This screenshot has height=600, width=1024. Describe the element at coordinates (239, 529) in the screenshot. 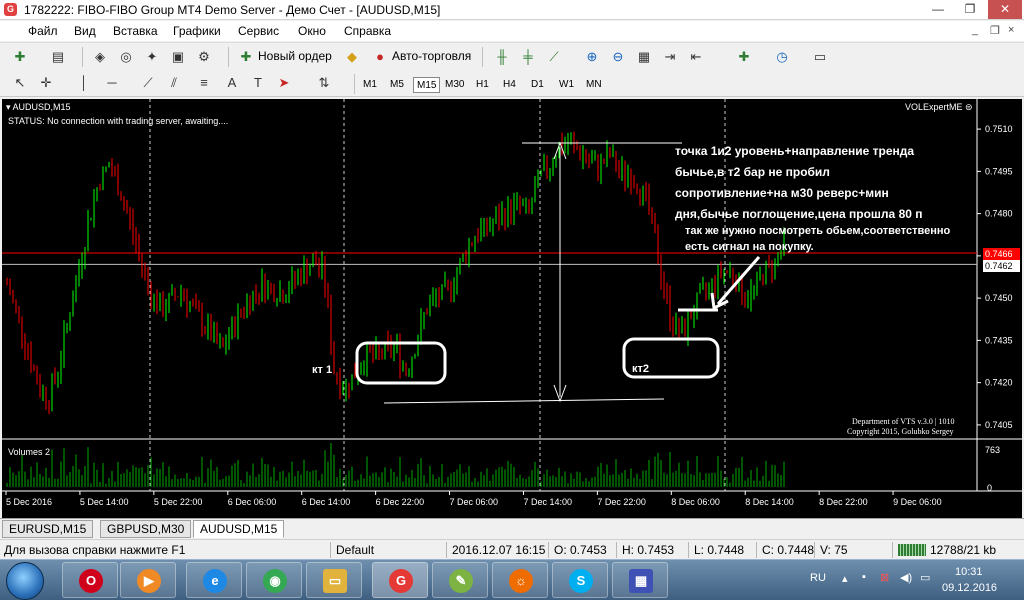

I see `tab-audusd-m15: AUDUSD,M15` at that location.